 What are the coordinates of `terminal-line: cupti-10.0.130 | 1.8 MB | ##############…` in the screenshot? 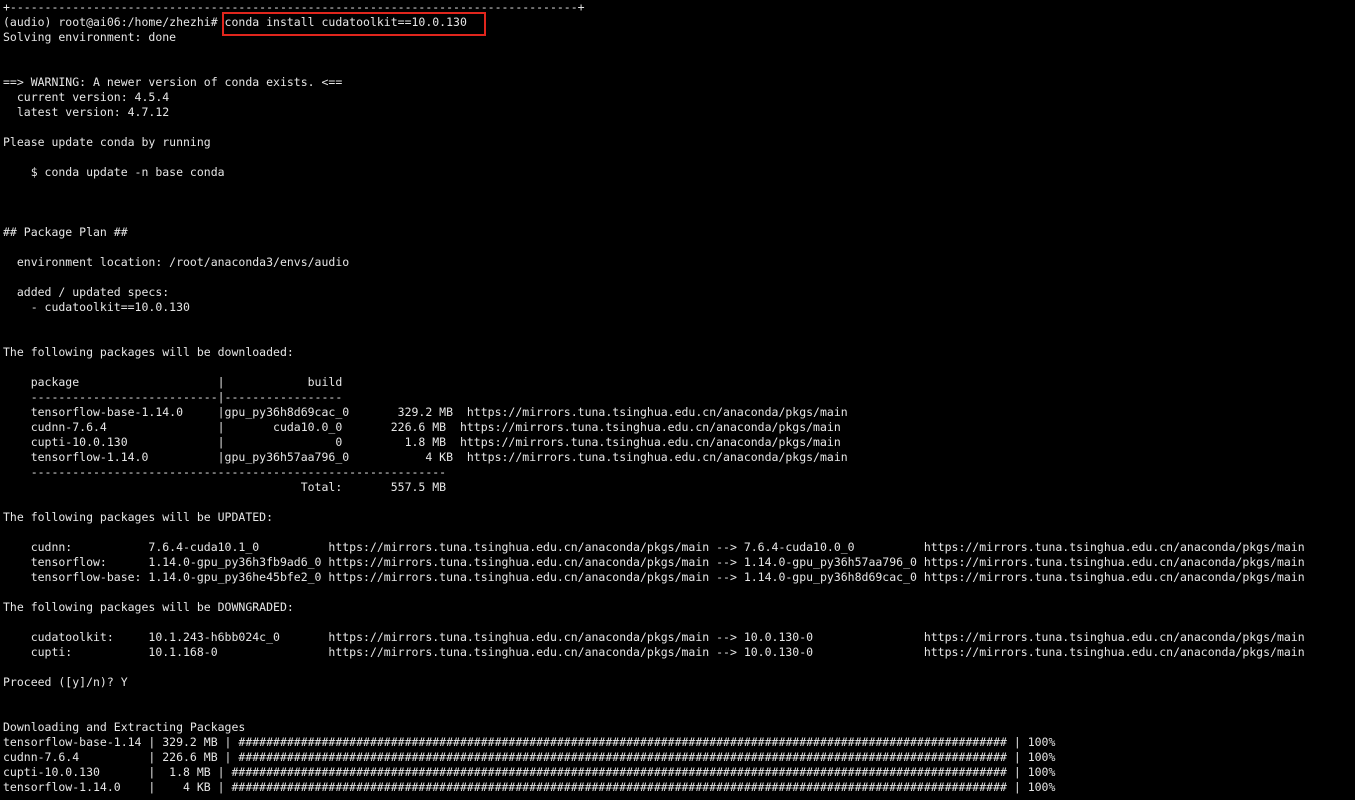 It's located at (529, 772).